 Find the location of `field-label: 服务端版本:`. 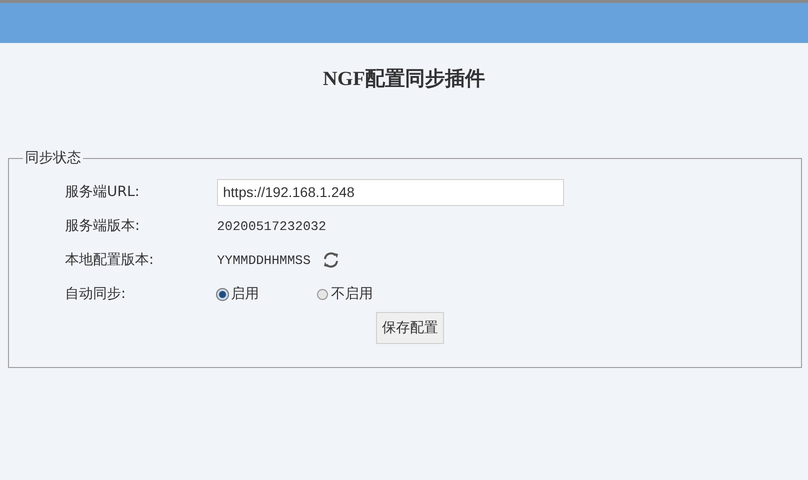

field-label: 服务端版本: is located at coordinates (103, 226).